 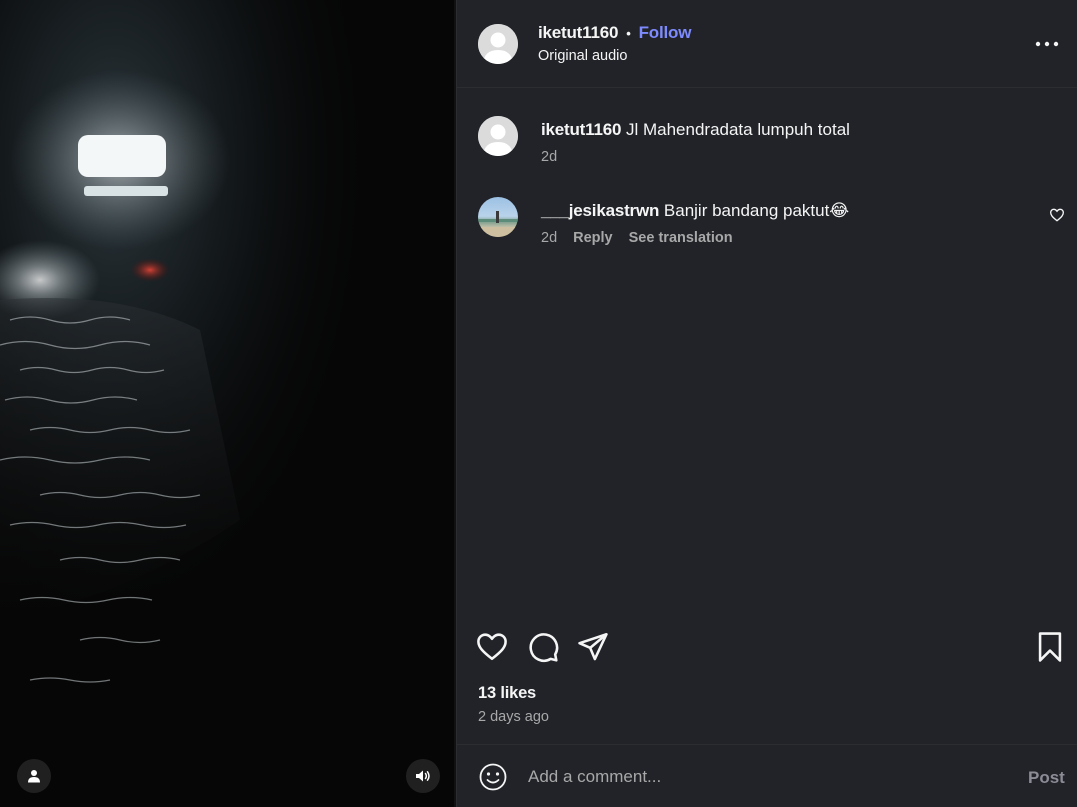 What do you see at coordinates (767, 44) in the screenshot?
I see `post-header: iketut1160 • Follow Original audio` at bounding box center [767, 44].